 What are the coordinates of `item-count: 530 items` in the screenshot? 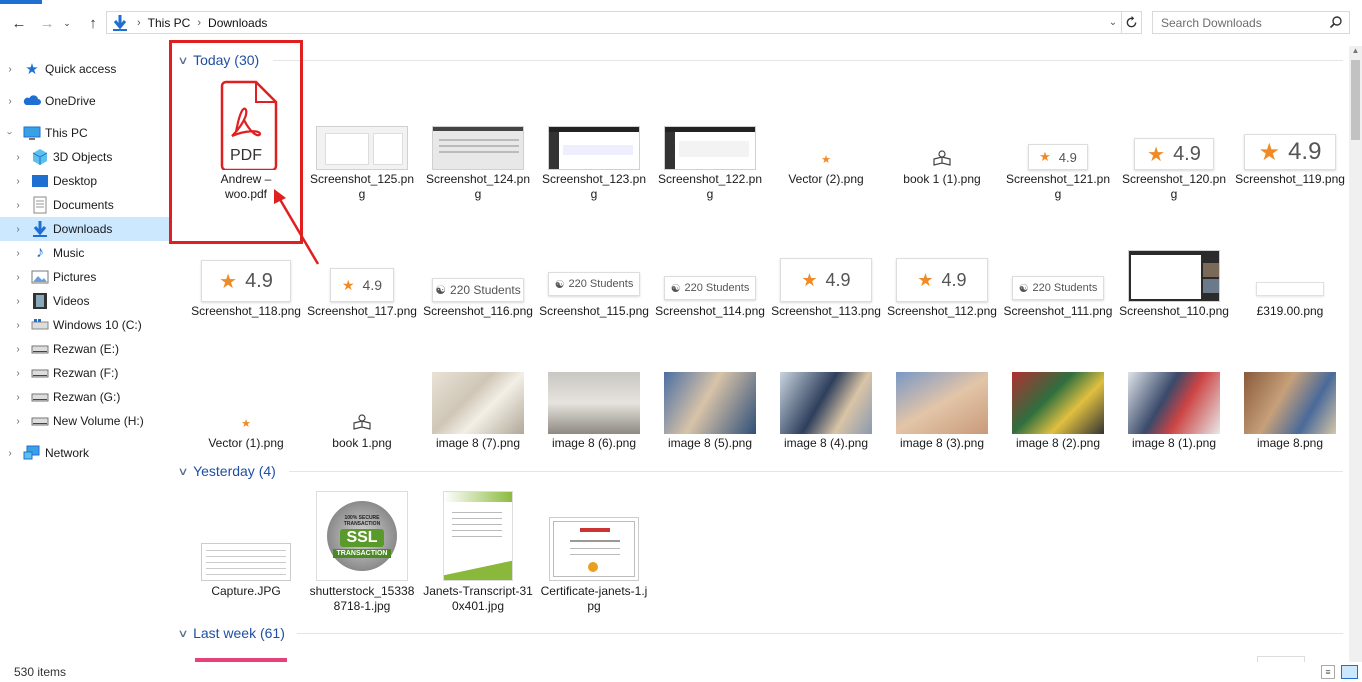 It's located at (40, 672).